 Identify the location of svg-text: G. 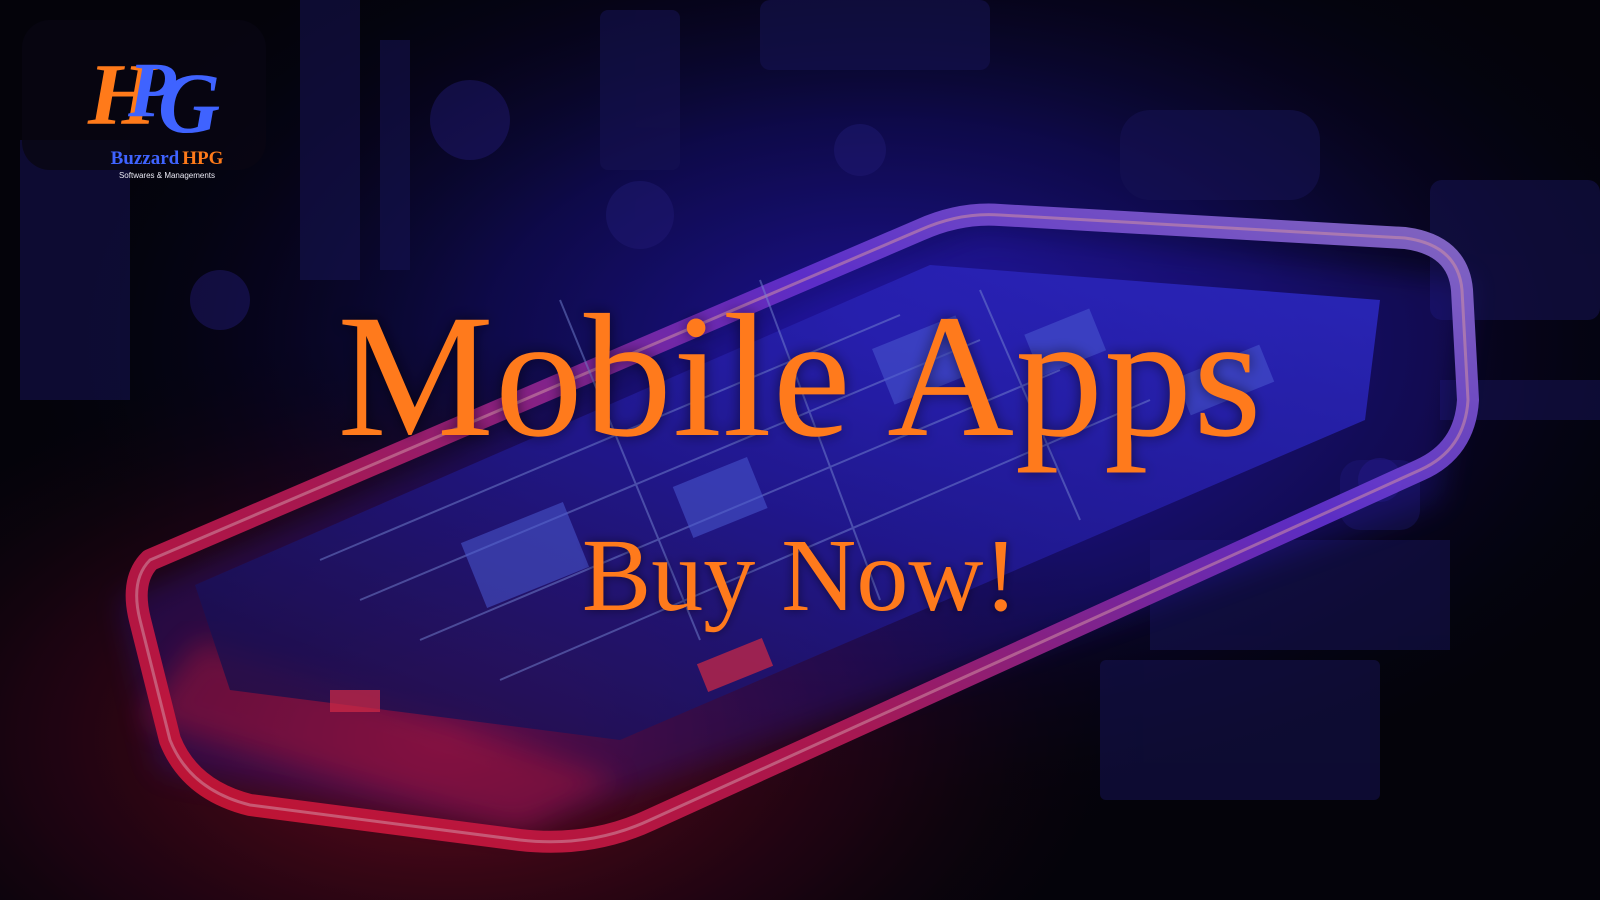
(189, 103).